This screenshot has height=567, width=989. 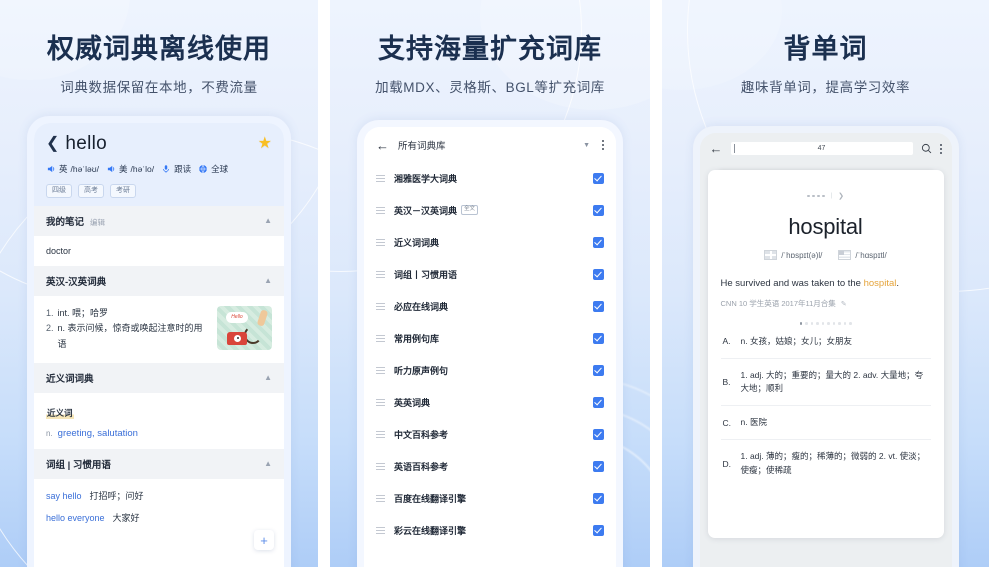 I want to click on answer-option: B. 1. adj. 大的；重要的；量大的 2. adv. 大量地；夸大地；顺利, so click(x=825, y=383).